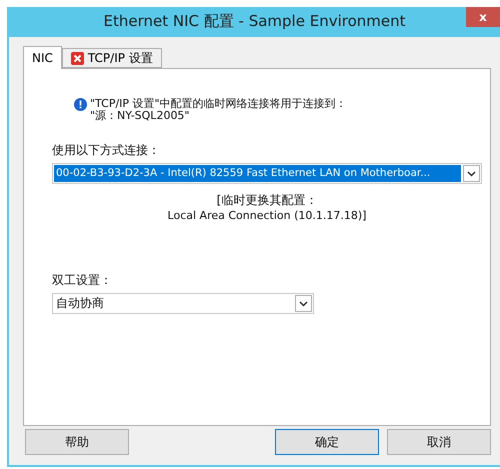 Image resolution: width=500 pixels, height=469 pixels. Describe the element at coordinates (82, 280) in the screenshot. I see `field-label: 双工设置：` at that location.